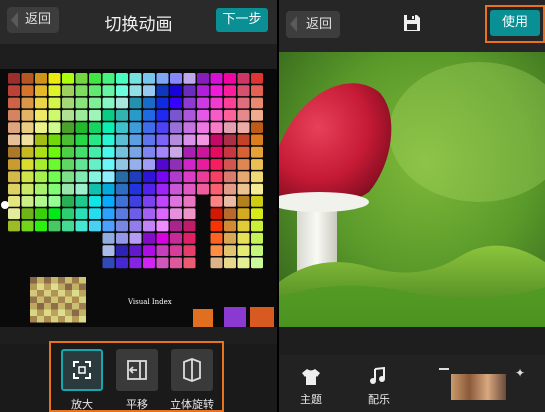  What do you see at coordinates (262, 317) in the screenshot?
I see `corner-tile` at bounding box center [262, 317].